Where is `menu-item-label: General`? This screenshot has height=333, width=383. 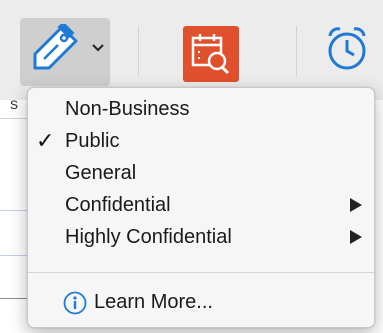
menu-item-label: General is located at coordinates (101, 173).